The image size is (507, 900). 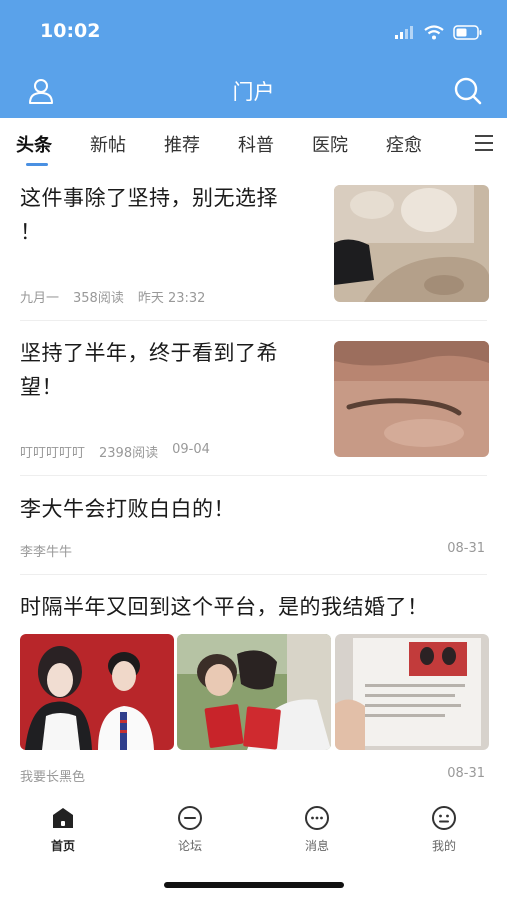 What do you see at coordinates (108, 144) in the screenshot?
I see `tab-new-posts: 新帖` at bounding box center [108, 144].